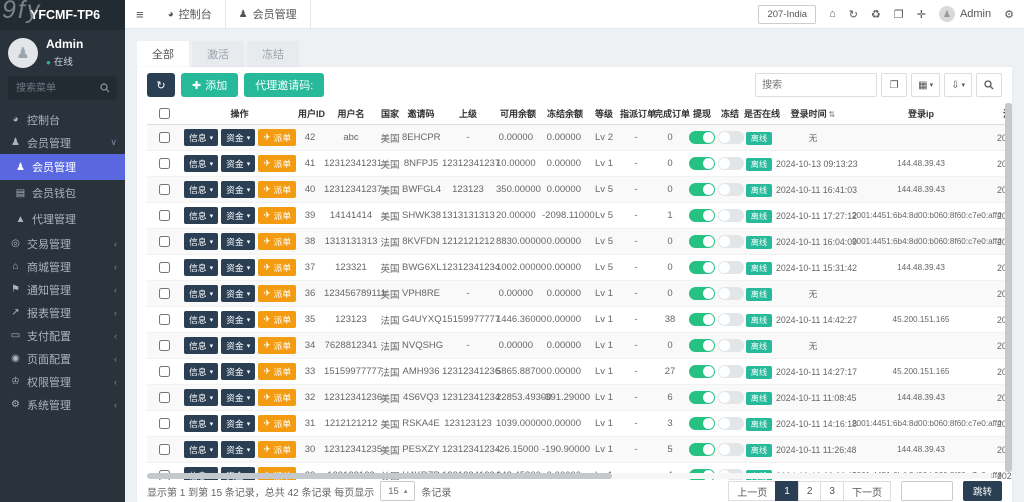 Image resolution: width=1024 pixels, height=502 pixels. I want to click on col-header-username: 用户名, so click(351, 114).